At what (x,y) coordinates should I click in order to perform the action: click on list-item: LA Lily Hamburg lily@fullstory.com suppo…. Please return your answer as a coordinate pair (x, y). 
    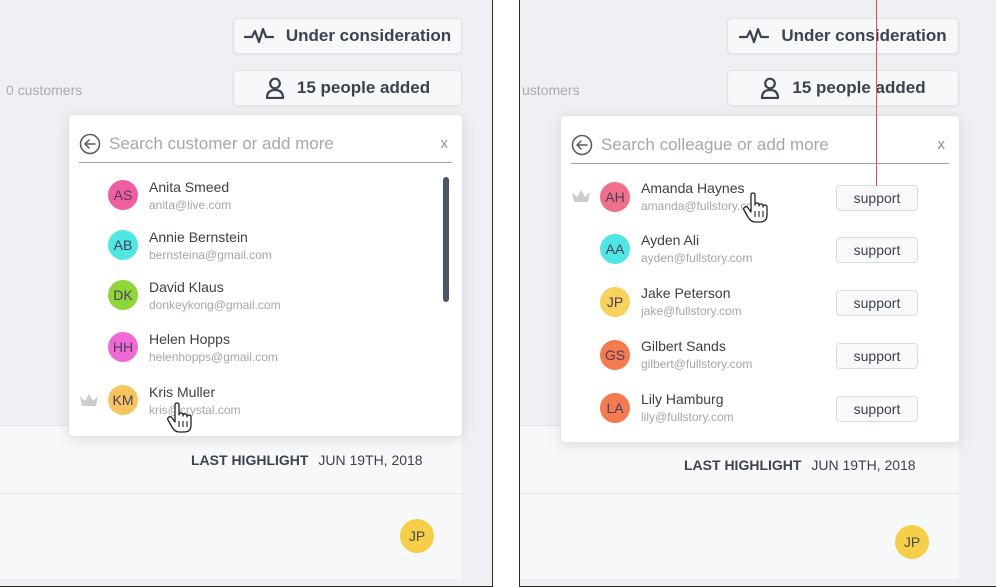
    Looking at the image, I should click on (760, 411).